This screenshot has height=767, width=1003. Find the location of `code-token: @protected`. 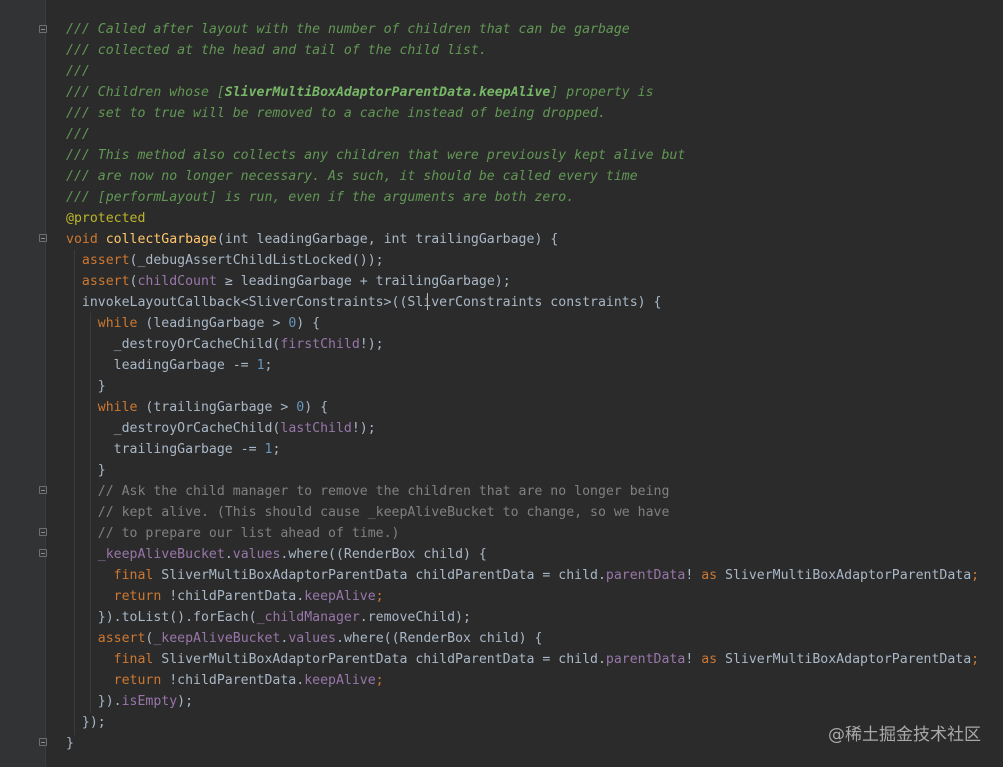

code-token: @protected is located at coordinates (106, 218).